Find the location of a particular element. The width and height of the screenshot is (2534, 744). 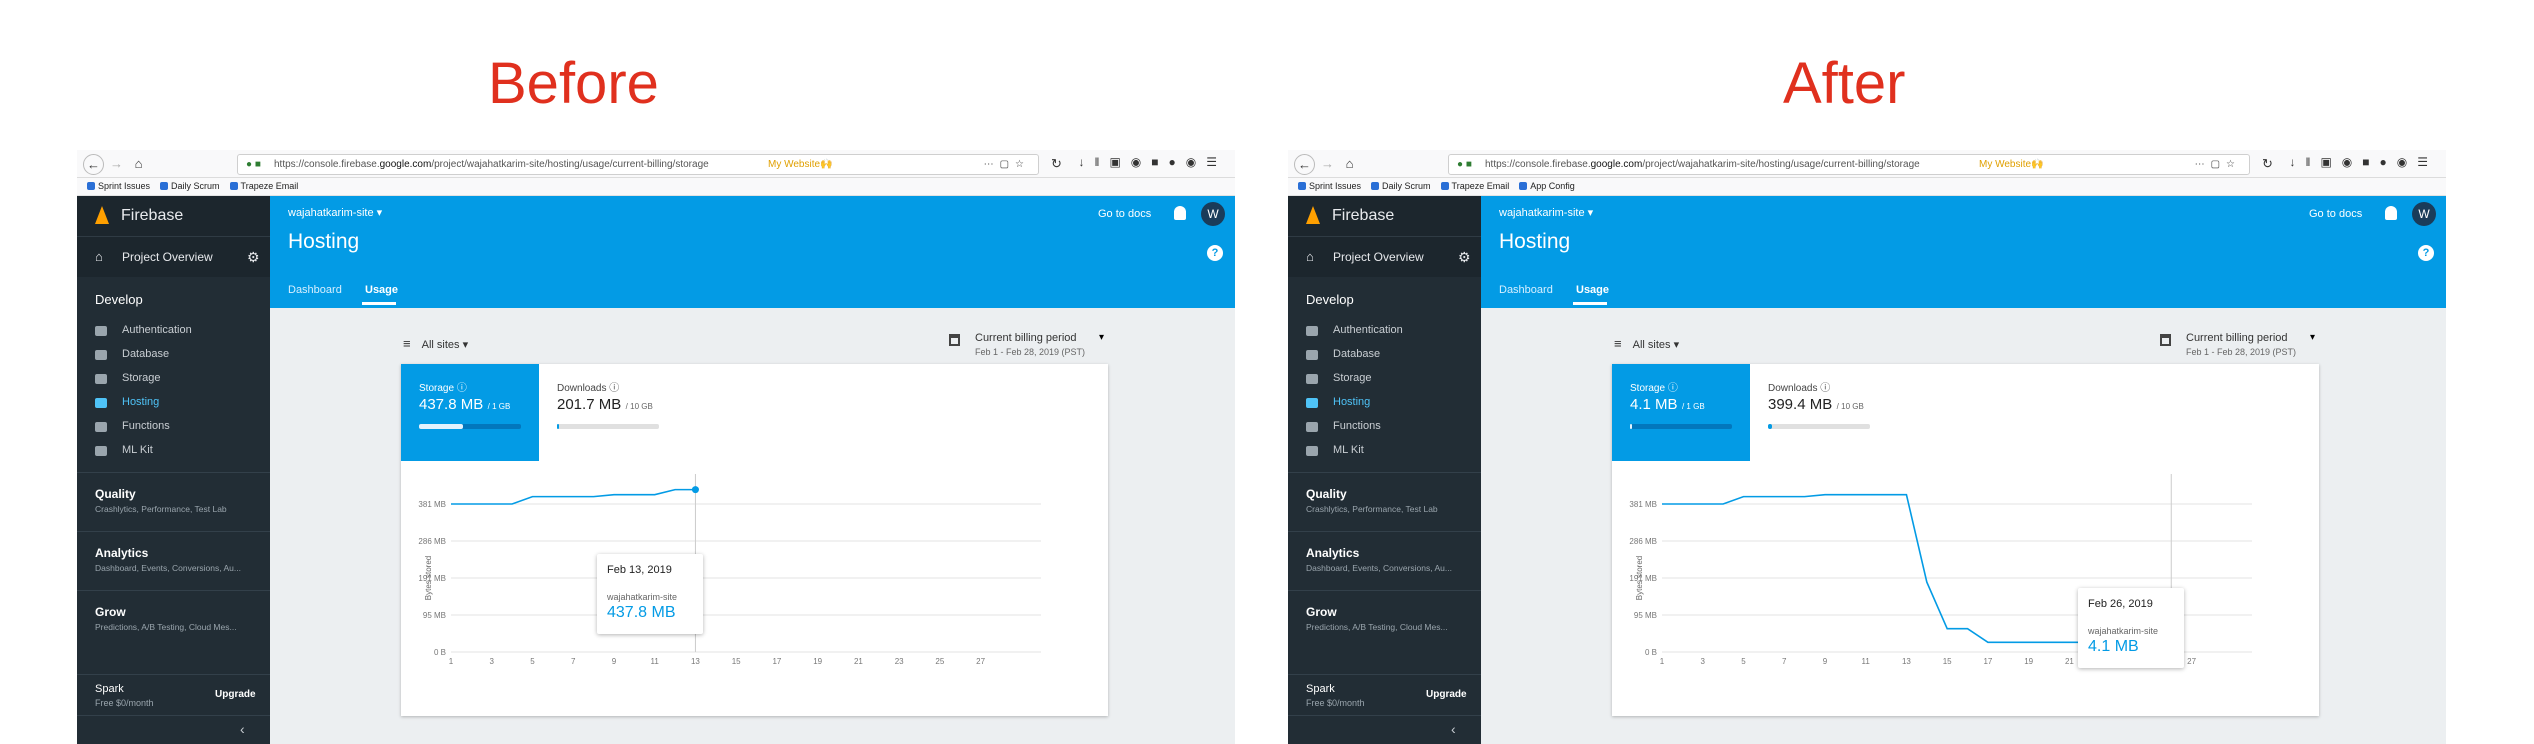

ml-kit-icon is located at coordinates (101, 451).